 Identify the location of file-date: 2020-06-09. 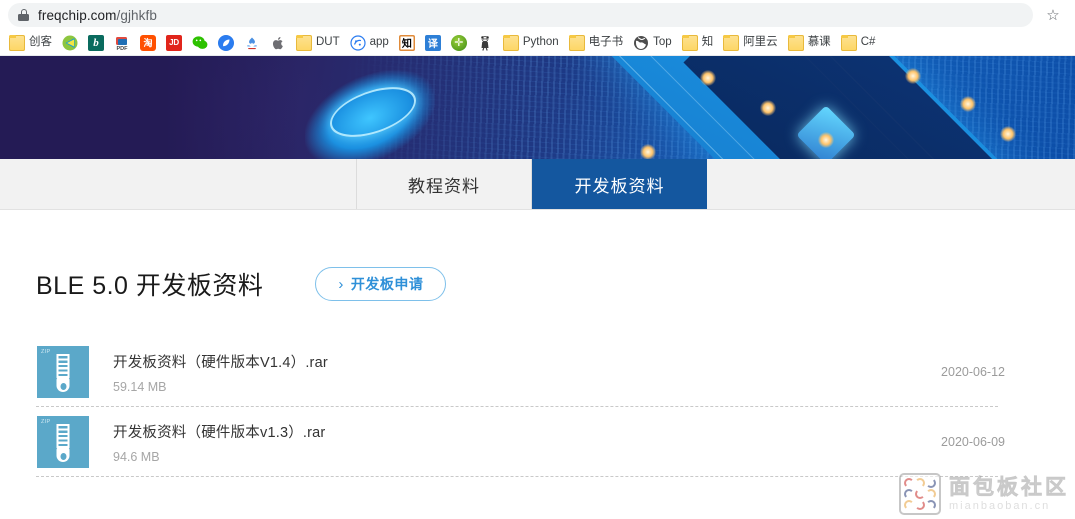
(973, 442).